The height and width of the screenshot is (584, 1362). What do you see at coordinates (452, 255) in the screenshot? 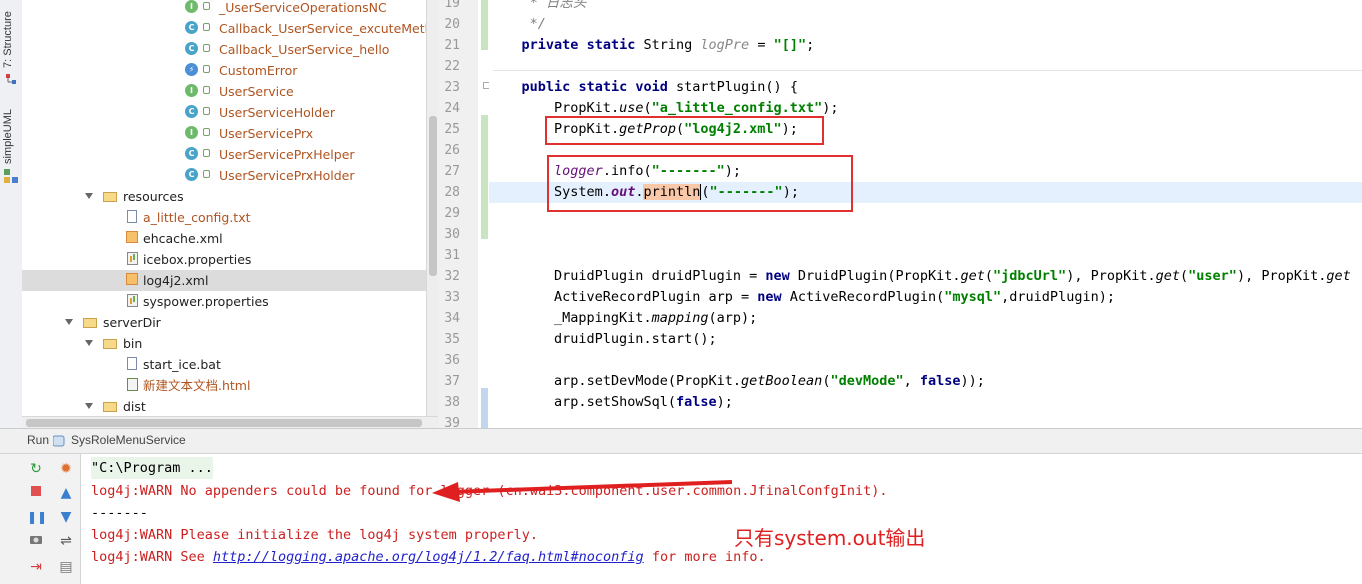
I see `line-number: 31` at bounding box center [452, 255].